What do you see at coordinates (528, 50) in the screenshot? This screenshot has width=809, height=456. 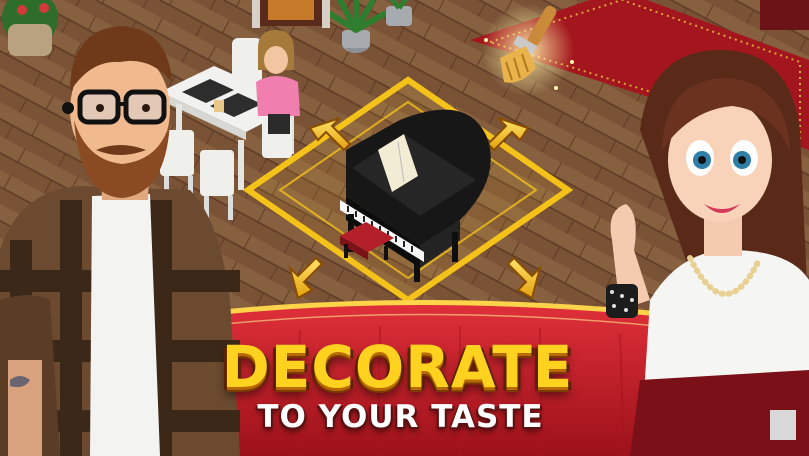 I see `paintbrush-icon` at bounding box center [528, 50].